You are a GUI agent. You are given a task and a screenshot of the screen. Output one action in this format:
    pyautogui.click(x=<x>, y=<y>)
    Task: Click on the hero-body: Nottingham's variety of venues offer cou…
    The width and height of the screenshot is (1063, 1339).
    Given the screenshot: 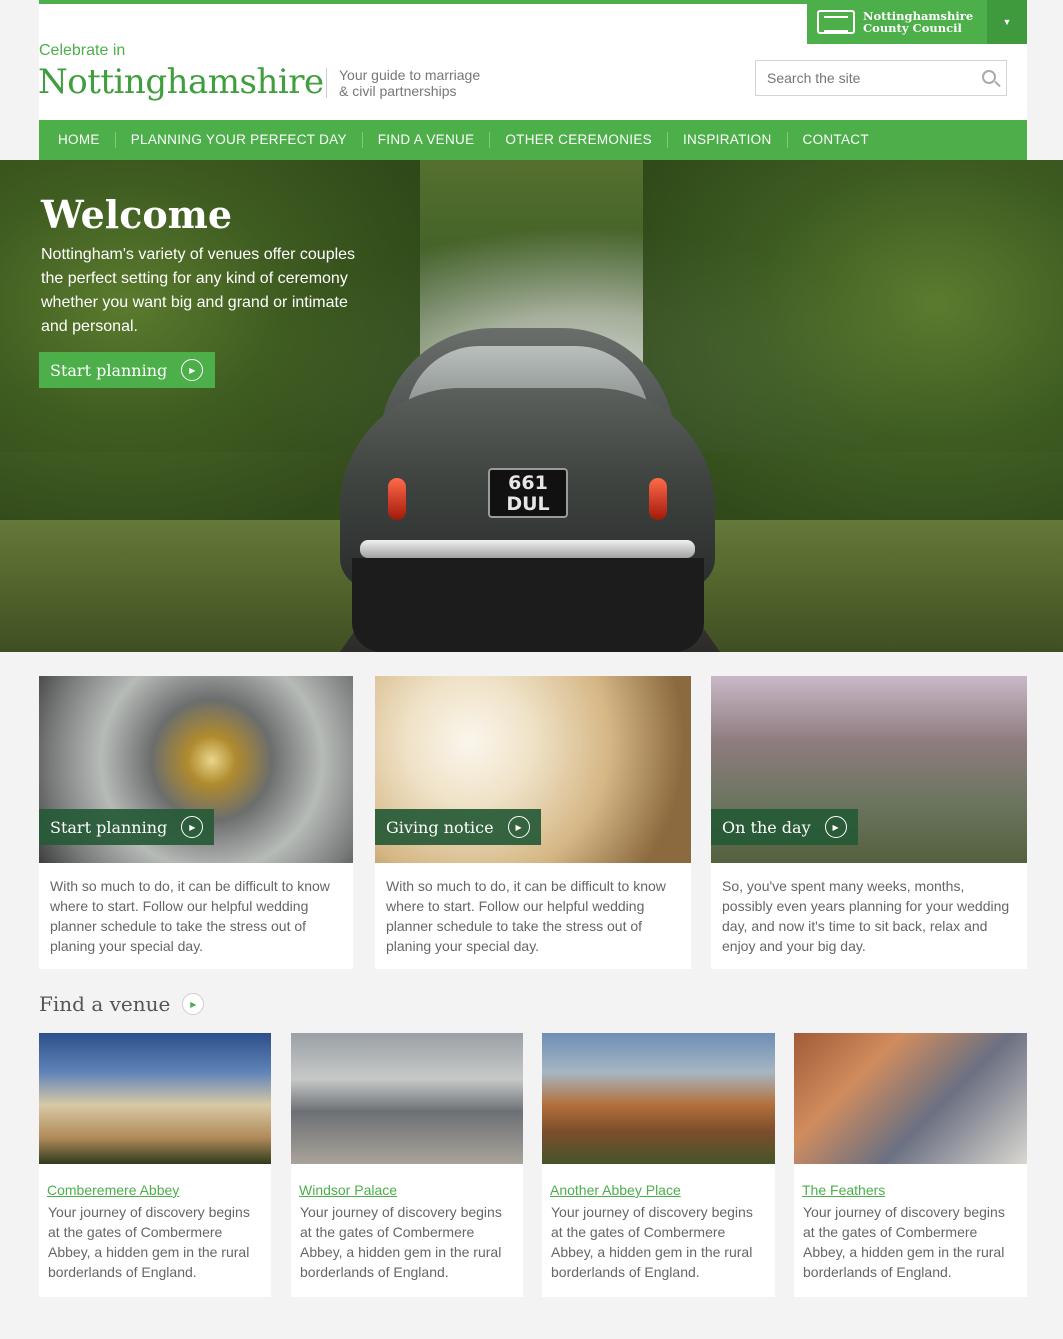 What is the action you would take?
    pyautogui.click(x=198, y=290)
    